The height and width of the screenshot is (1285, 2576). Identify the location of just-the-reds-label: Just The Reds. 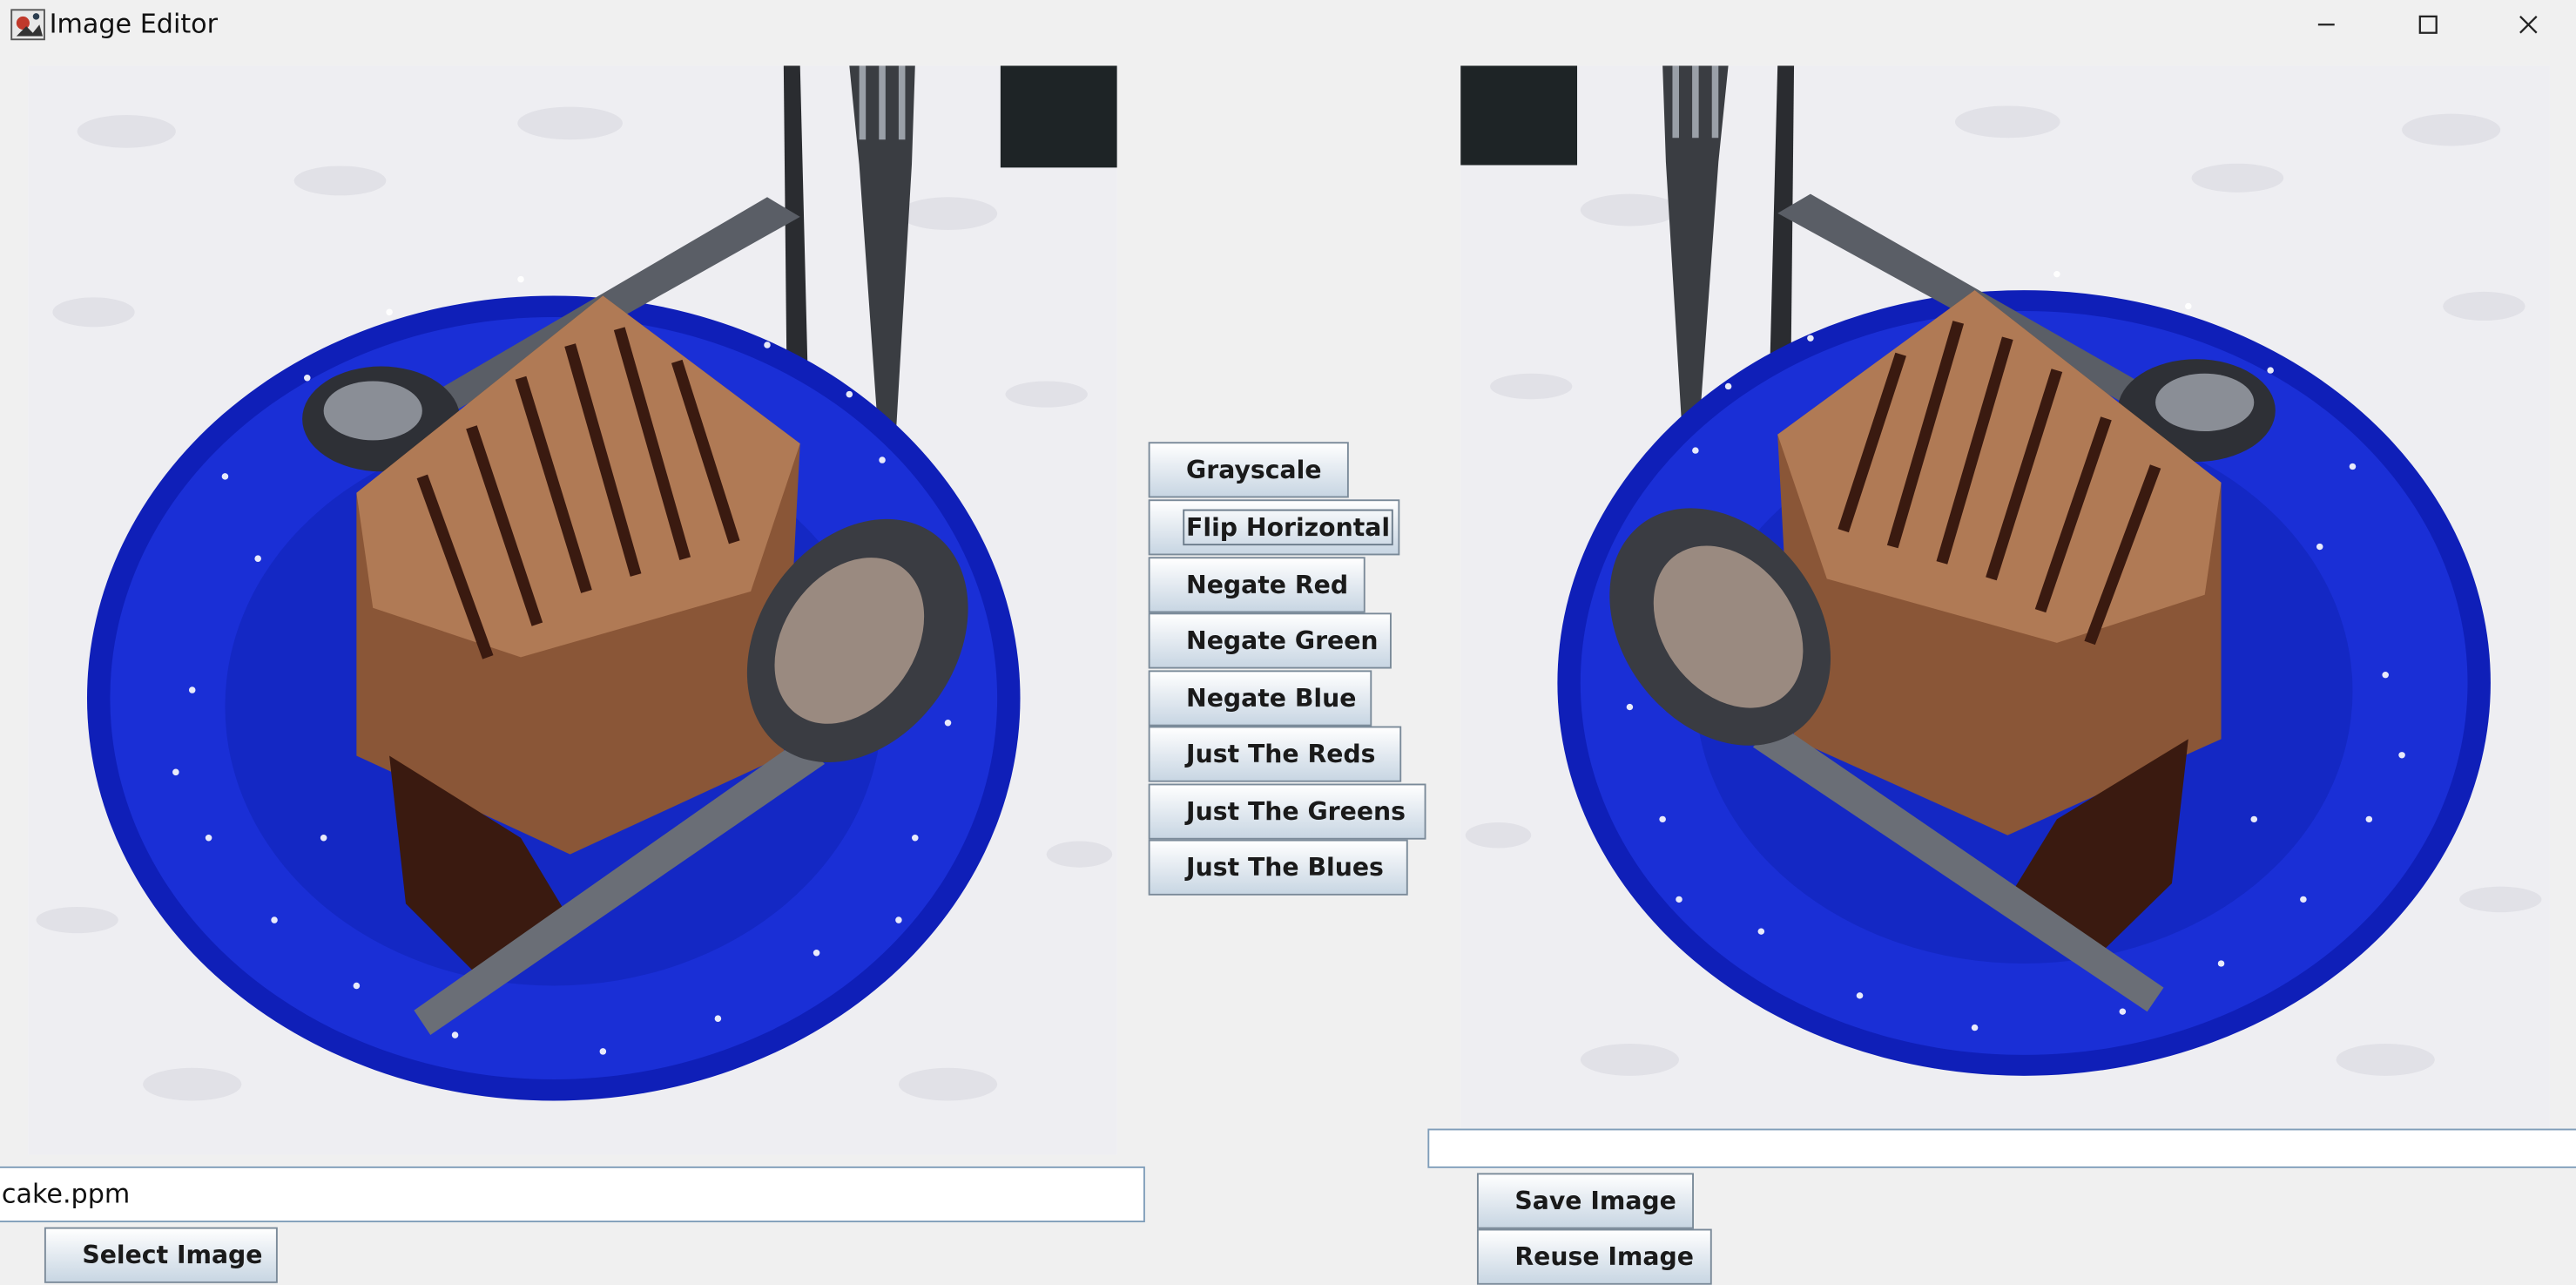
(1281, 754).